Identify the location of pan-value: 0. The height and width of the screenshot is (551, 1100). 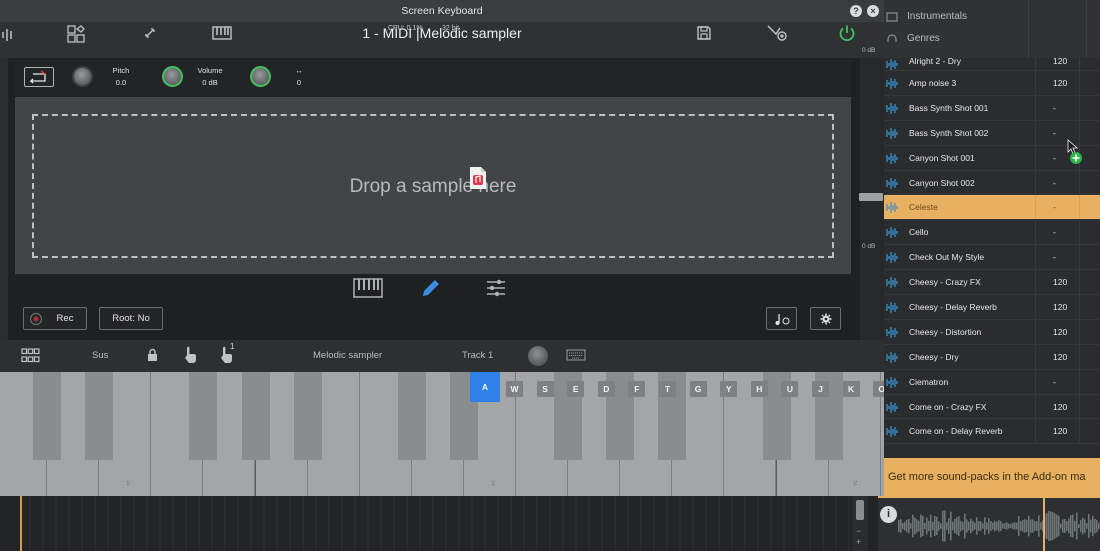
(299, 82).